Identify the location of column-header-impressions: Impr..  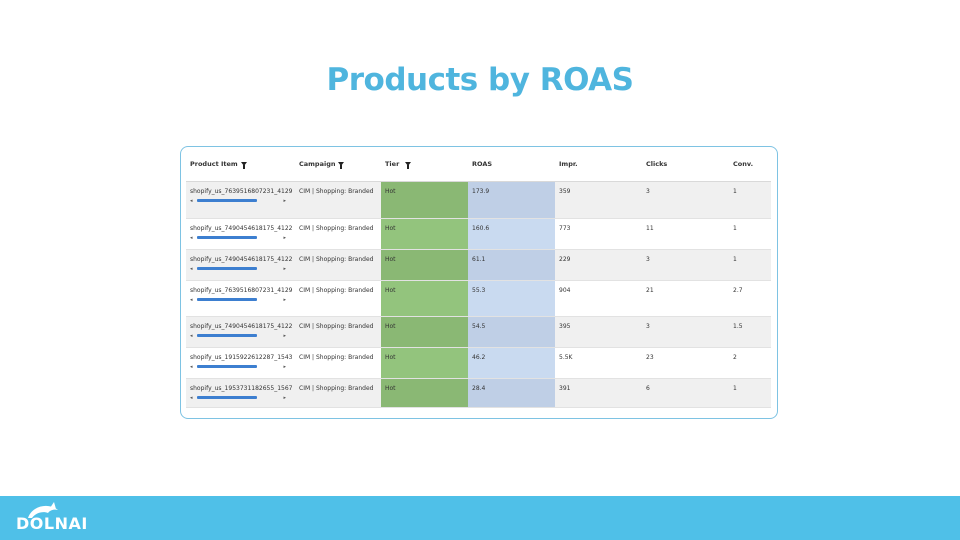
(598, 167).